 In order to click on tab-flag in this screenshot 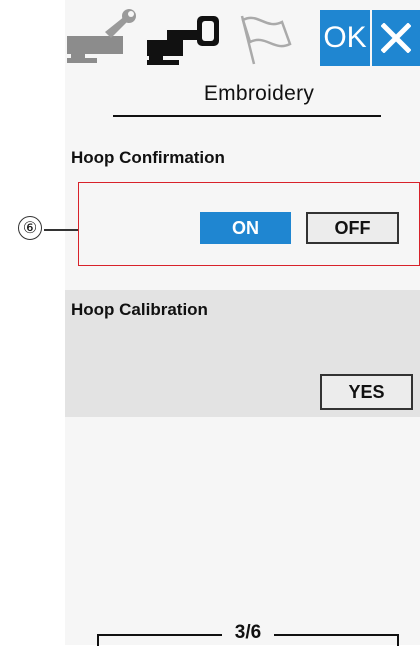, I will do `click(271, 39)`.